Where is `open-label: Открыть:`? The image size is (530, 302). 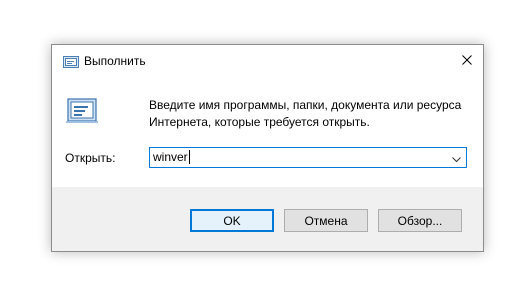
open-label: Открыть: is located at coordinates (90, 158).